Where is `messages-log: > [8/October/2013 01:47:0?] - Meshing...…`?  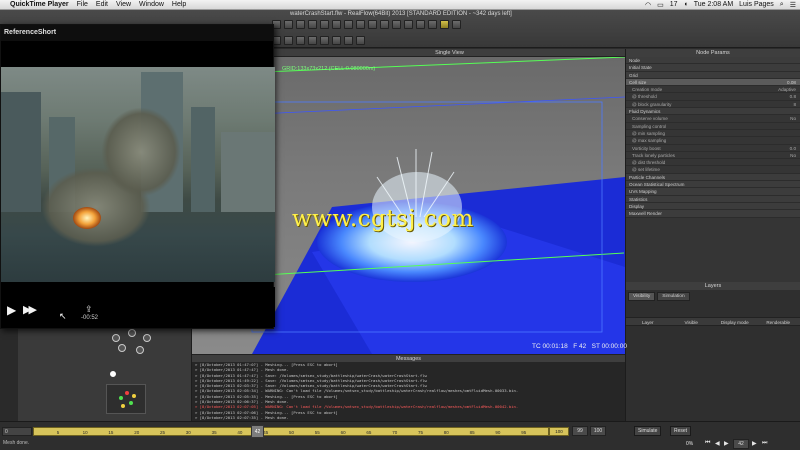 messages-log: > [8/October/2013 01:47:0?] - Meshing...… is located at coordinates (408, 391).